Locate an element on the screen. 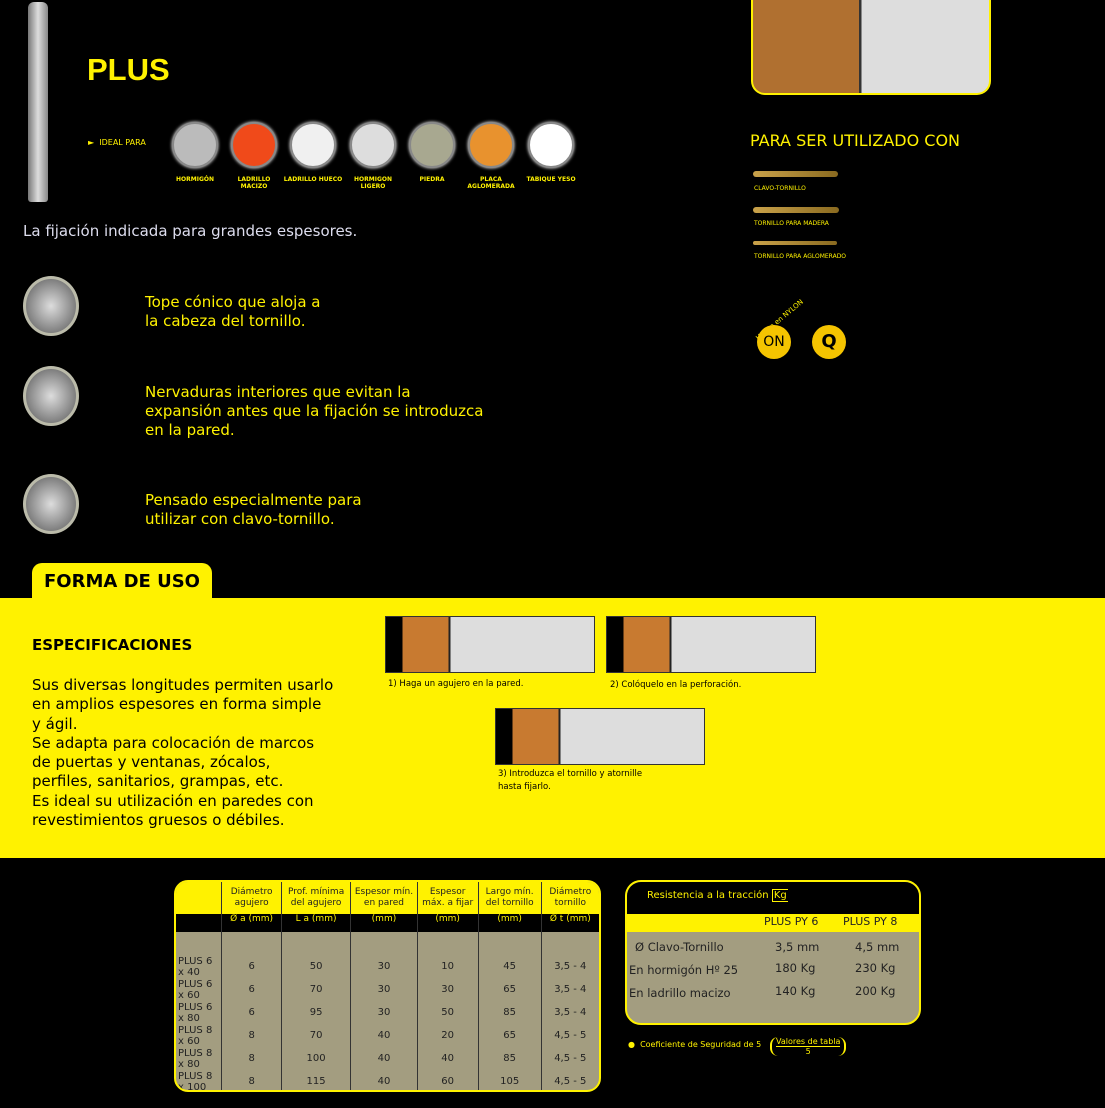 Image resolution: width=1105 pixels, height=1108 pixels. material-label: HORMIGÓN is located at coordinates (195, 179).